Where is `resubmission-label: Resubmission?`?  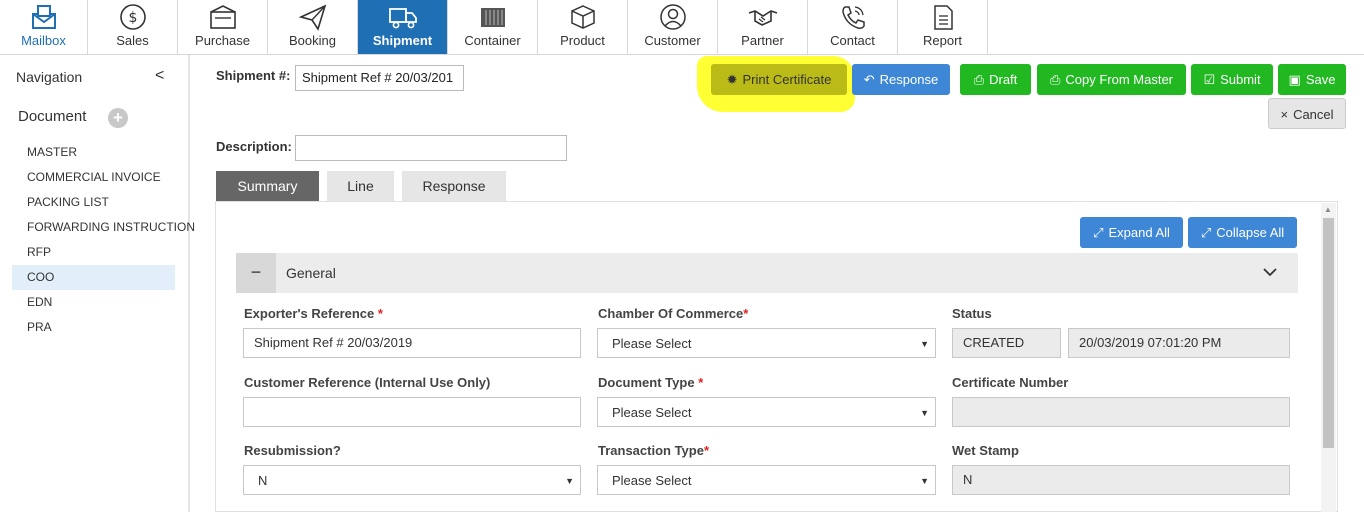
resubmission-label: Resubmission? is located at coordinates (292, 450).